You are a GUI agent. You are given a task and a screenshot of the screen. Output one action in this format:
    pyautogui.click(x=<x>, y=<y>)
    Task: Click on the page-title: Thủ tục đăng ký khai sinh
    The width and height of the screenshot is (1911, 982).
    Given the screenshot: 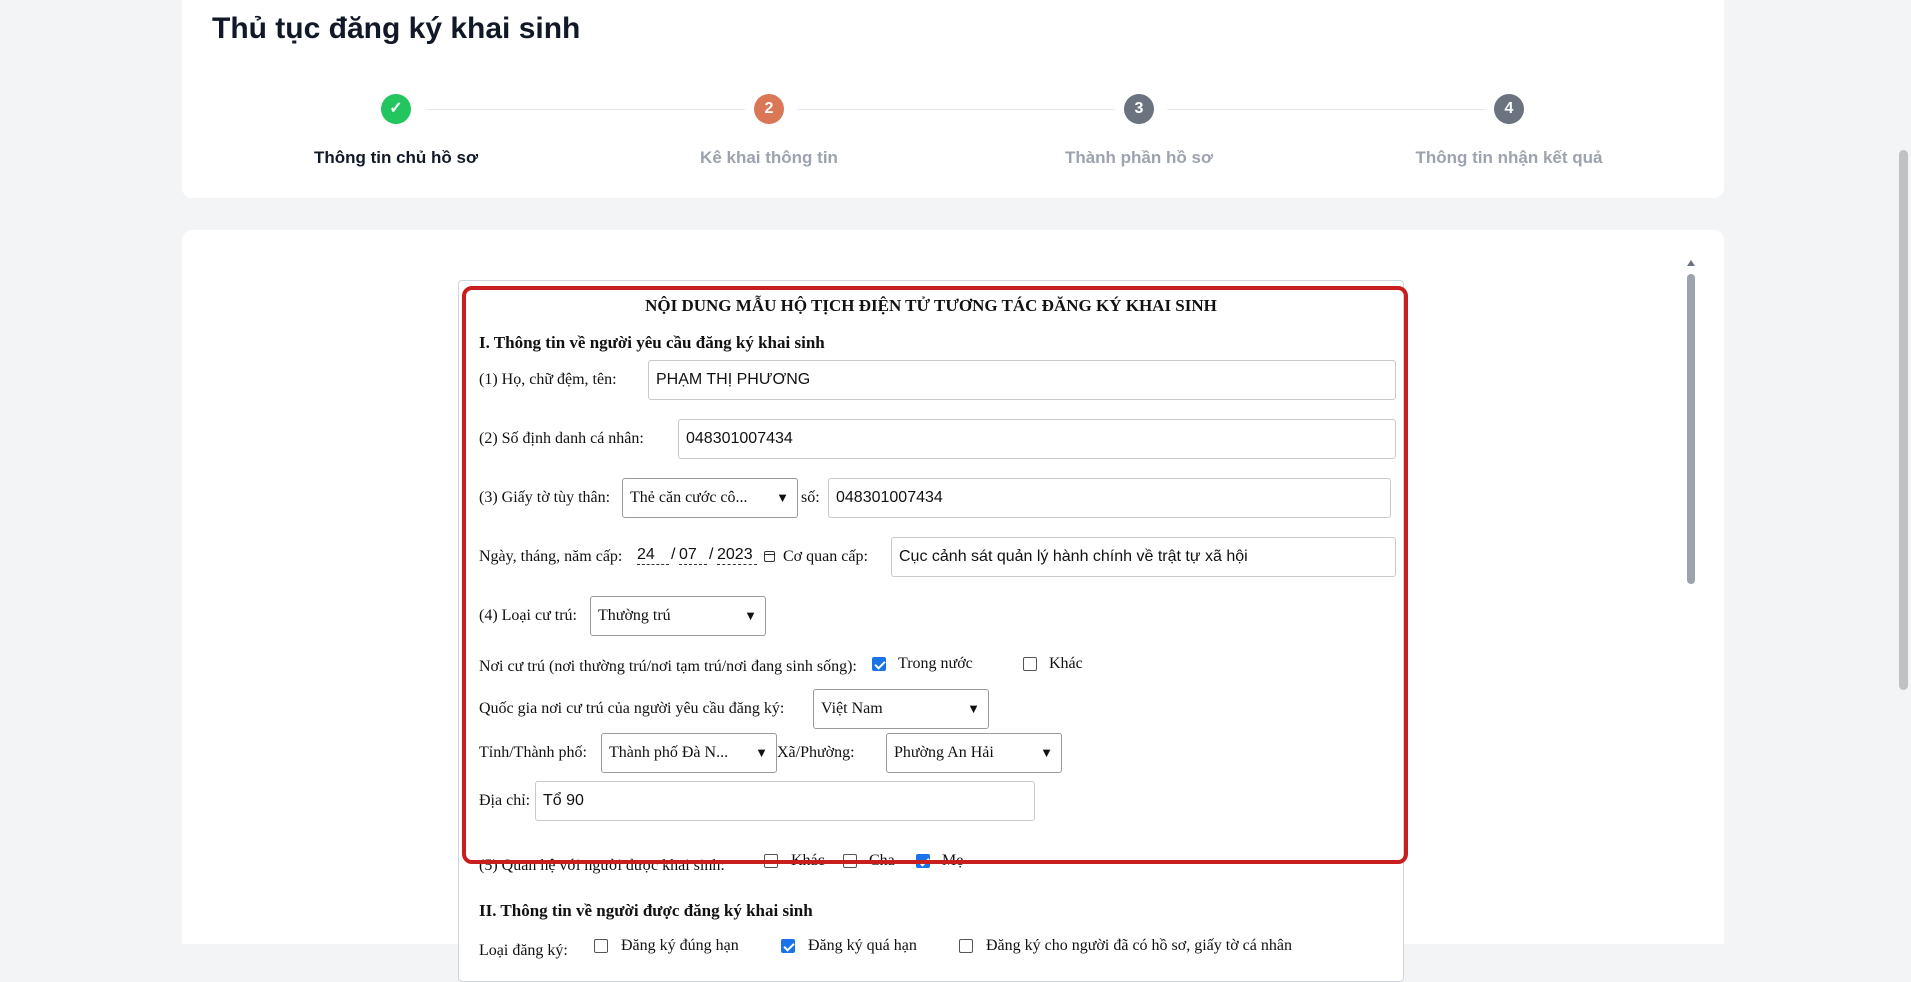 What is the action you would take?
    pyautogui.click(x=396, y=28)
    